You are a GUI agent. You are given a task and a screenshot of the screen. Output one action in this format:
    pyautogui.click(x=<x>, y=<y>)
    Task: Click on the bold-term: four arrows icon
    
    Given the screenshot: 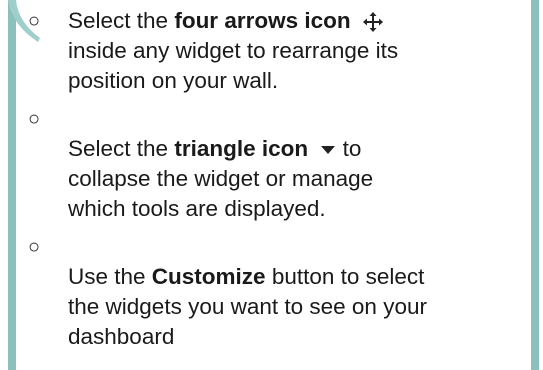 What is the action you would take?
    pyautogui.click(x=262, y=20)
    